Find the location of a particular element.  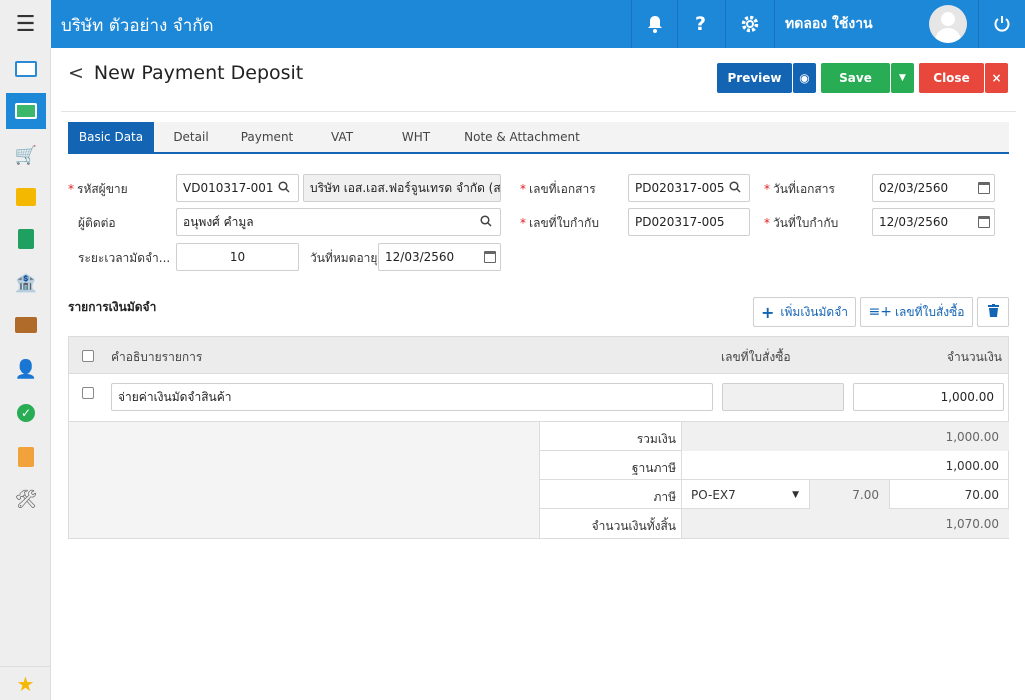

sidebar-item-wallet is located at coordinates (26, 325).